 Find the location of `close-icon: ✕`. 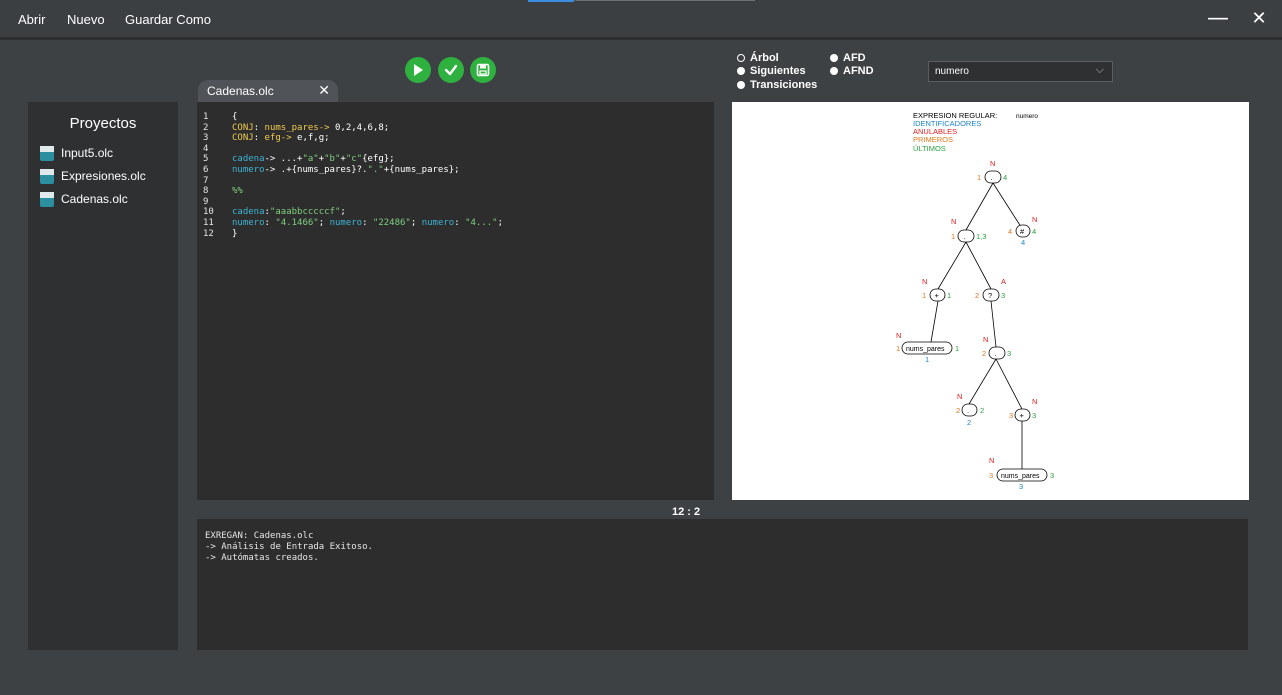

close-icon: ✕ is located at coordinates (1259, 18).